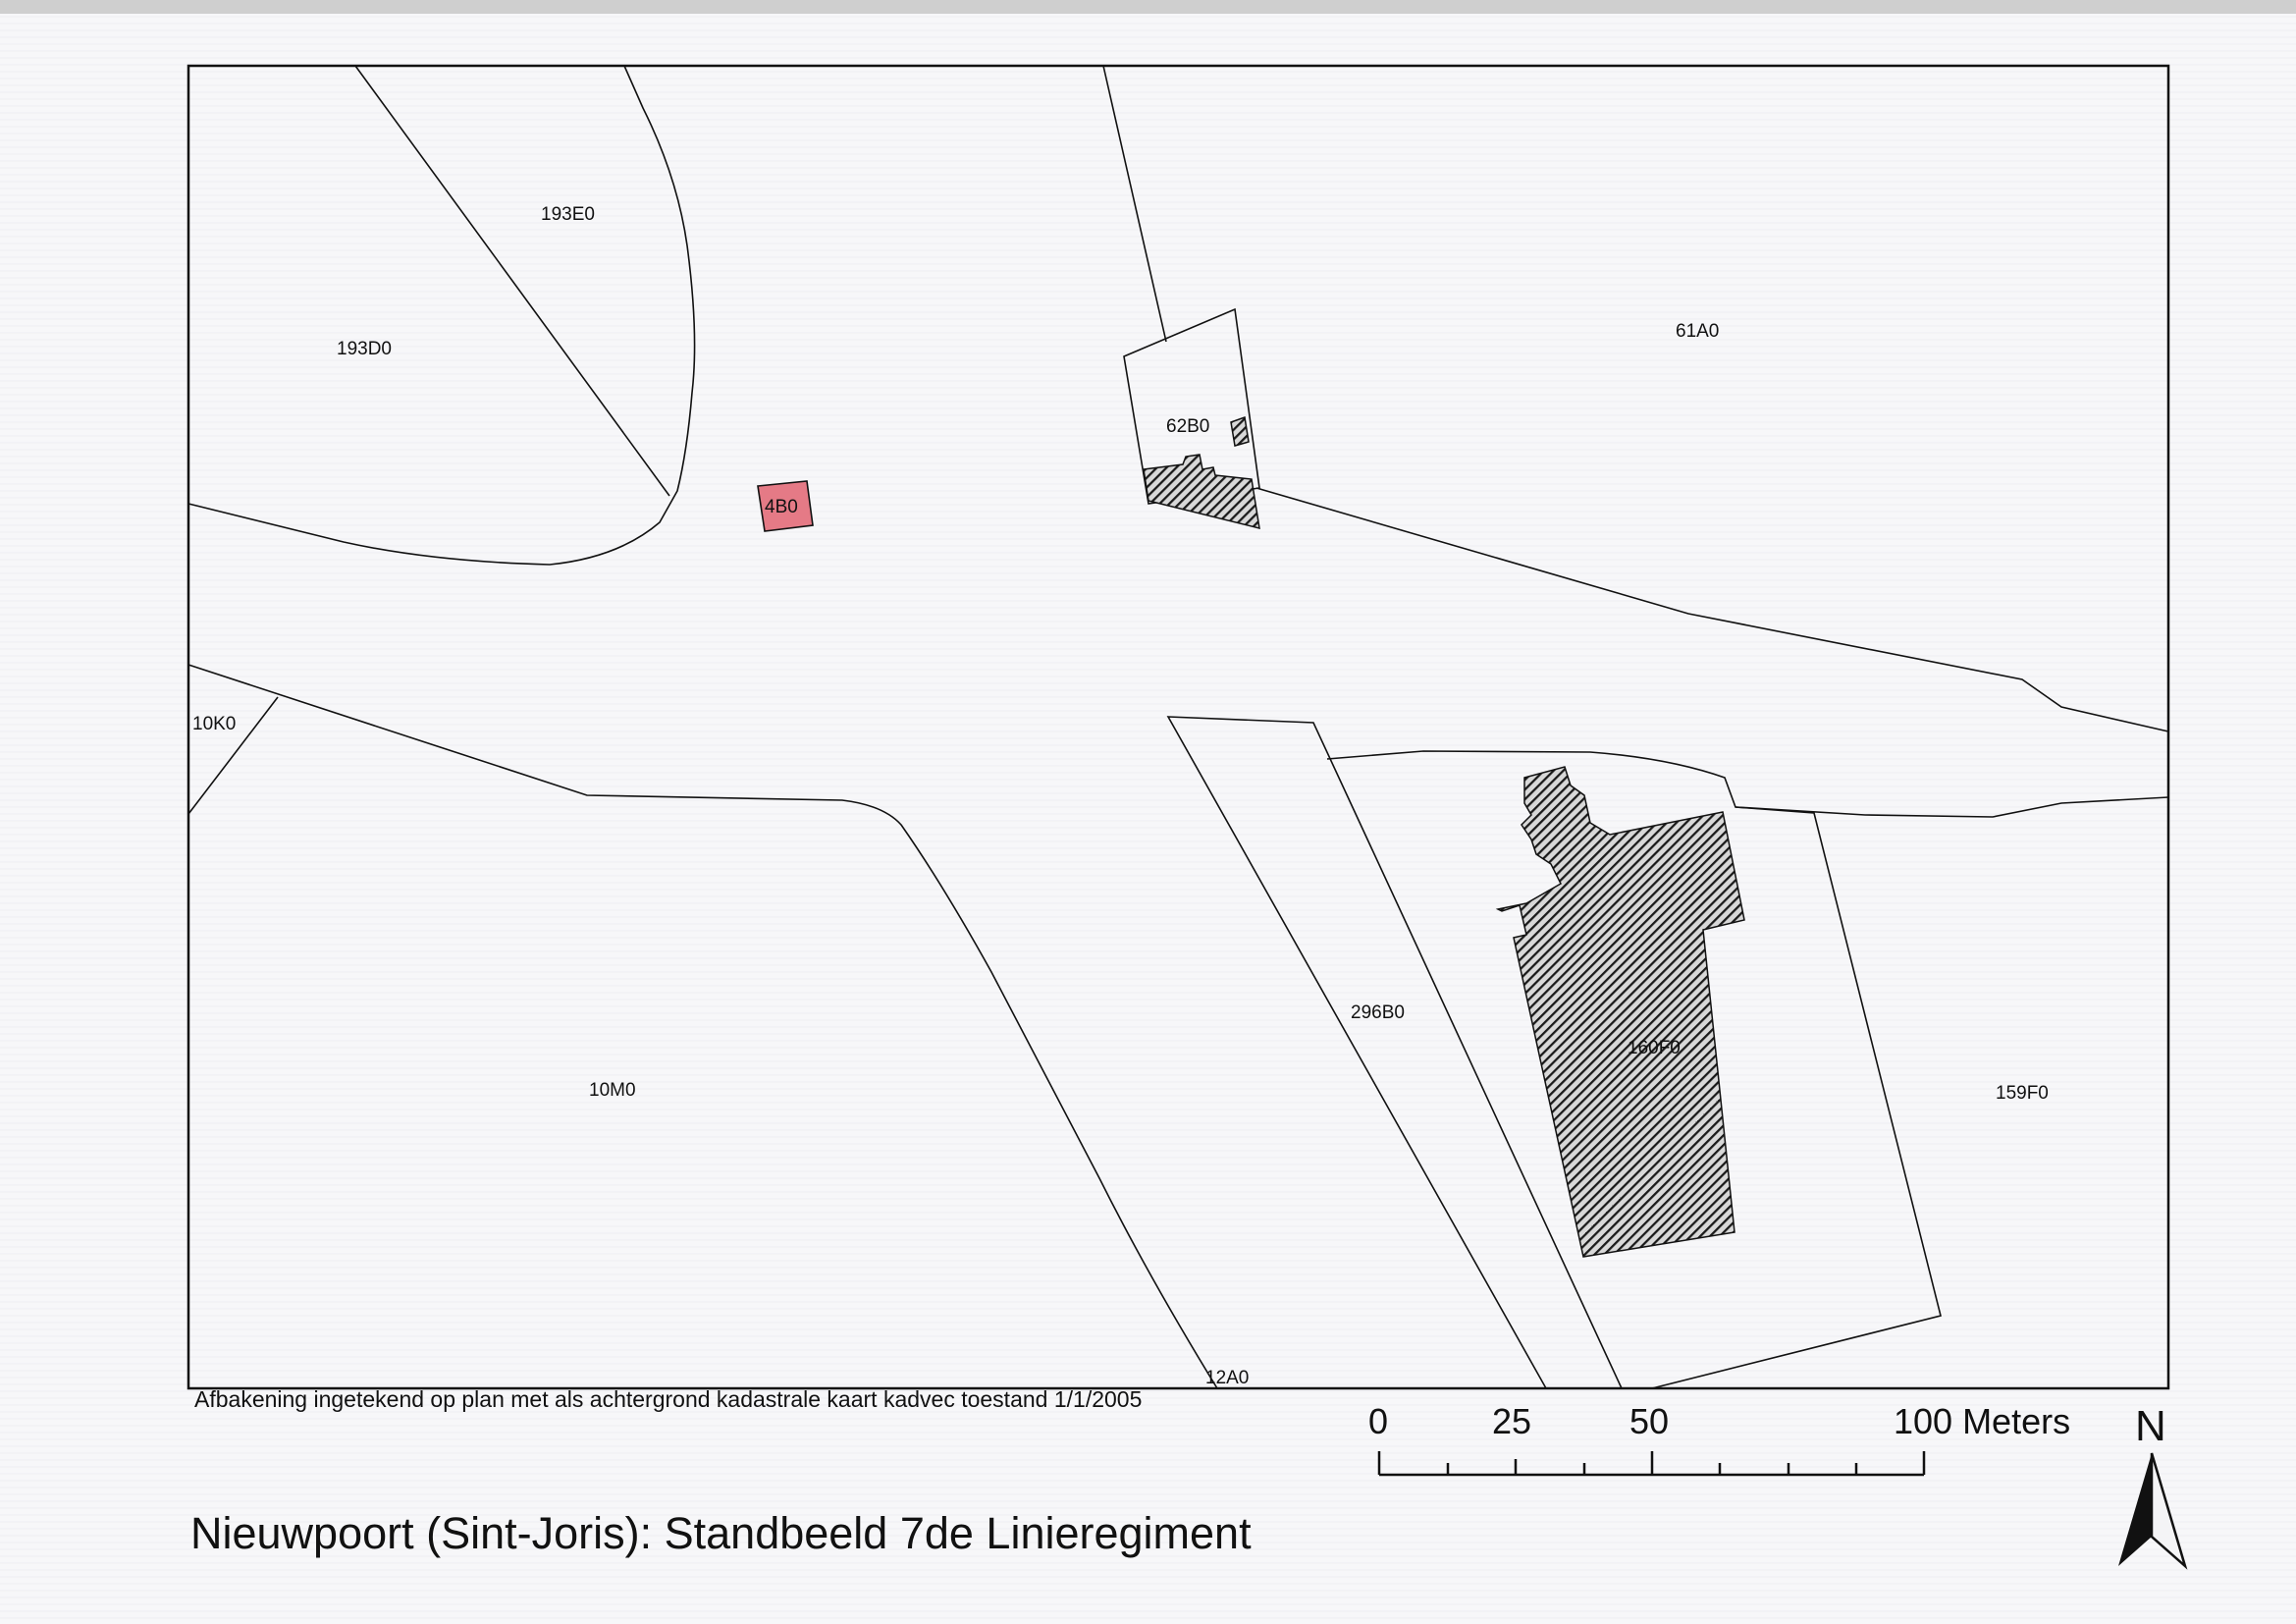 This screenshot has width=2296, height=1624. I want to click on scale-label-50: 50, so click(1649, 1421).